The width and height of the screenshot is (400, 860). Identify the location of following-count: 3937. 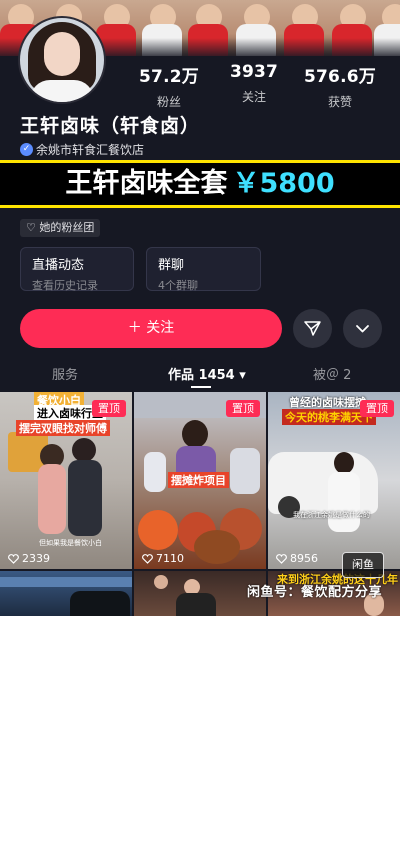
(254, 72).